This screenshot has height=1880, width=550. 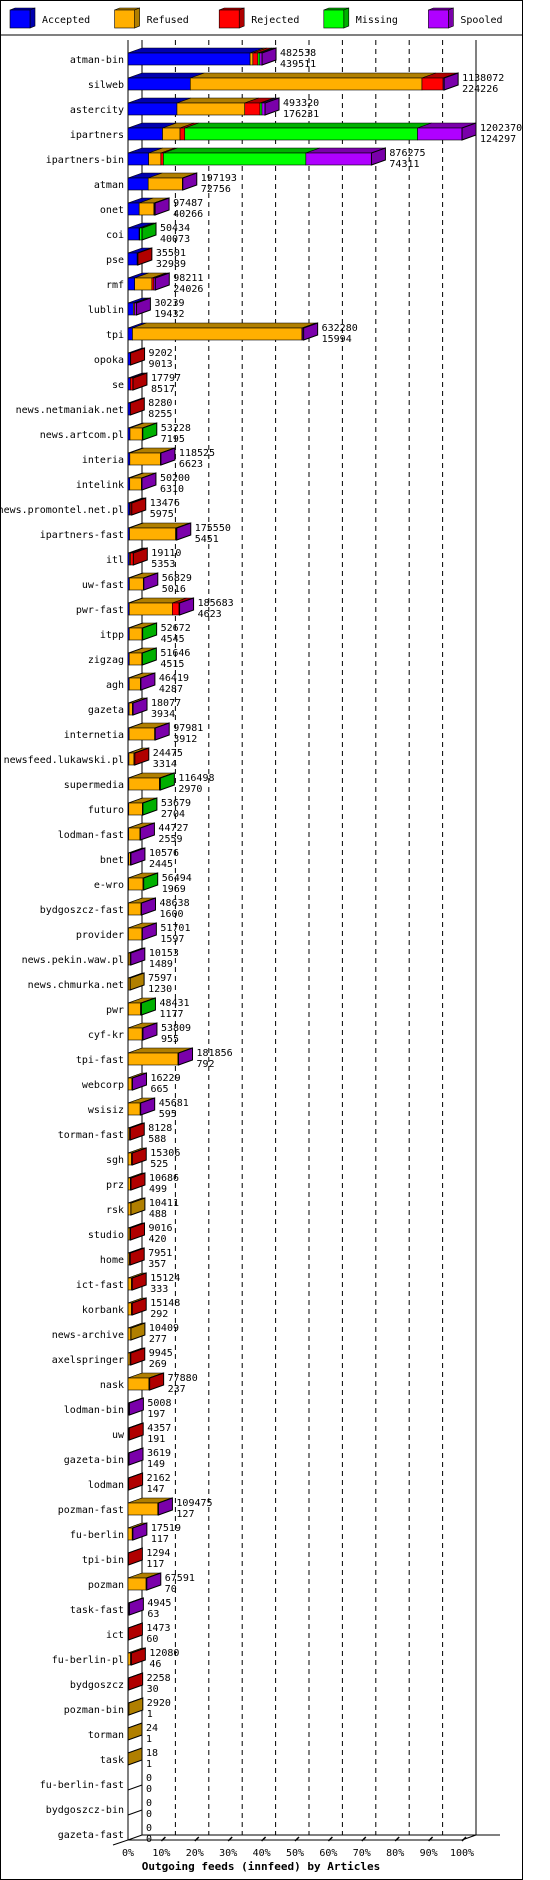 What do you see at coordinates (177, 1389) in the screenshot?
I see `value-accepted: 237` at bounding box center [177, 1389].